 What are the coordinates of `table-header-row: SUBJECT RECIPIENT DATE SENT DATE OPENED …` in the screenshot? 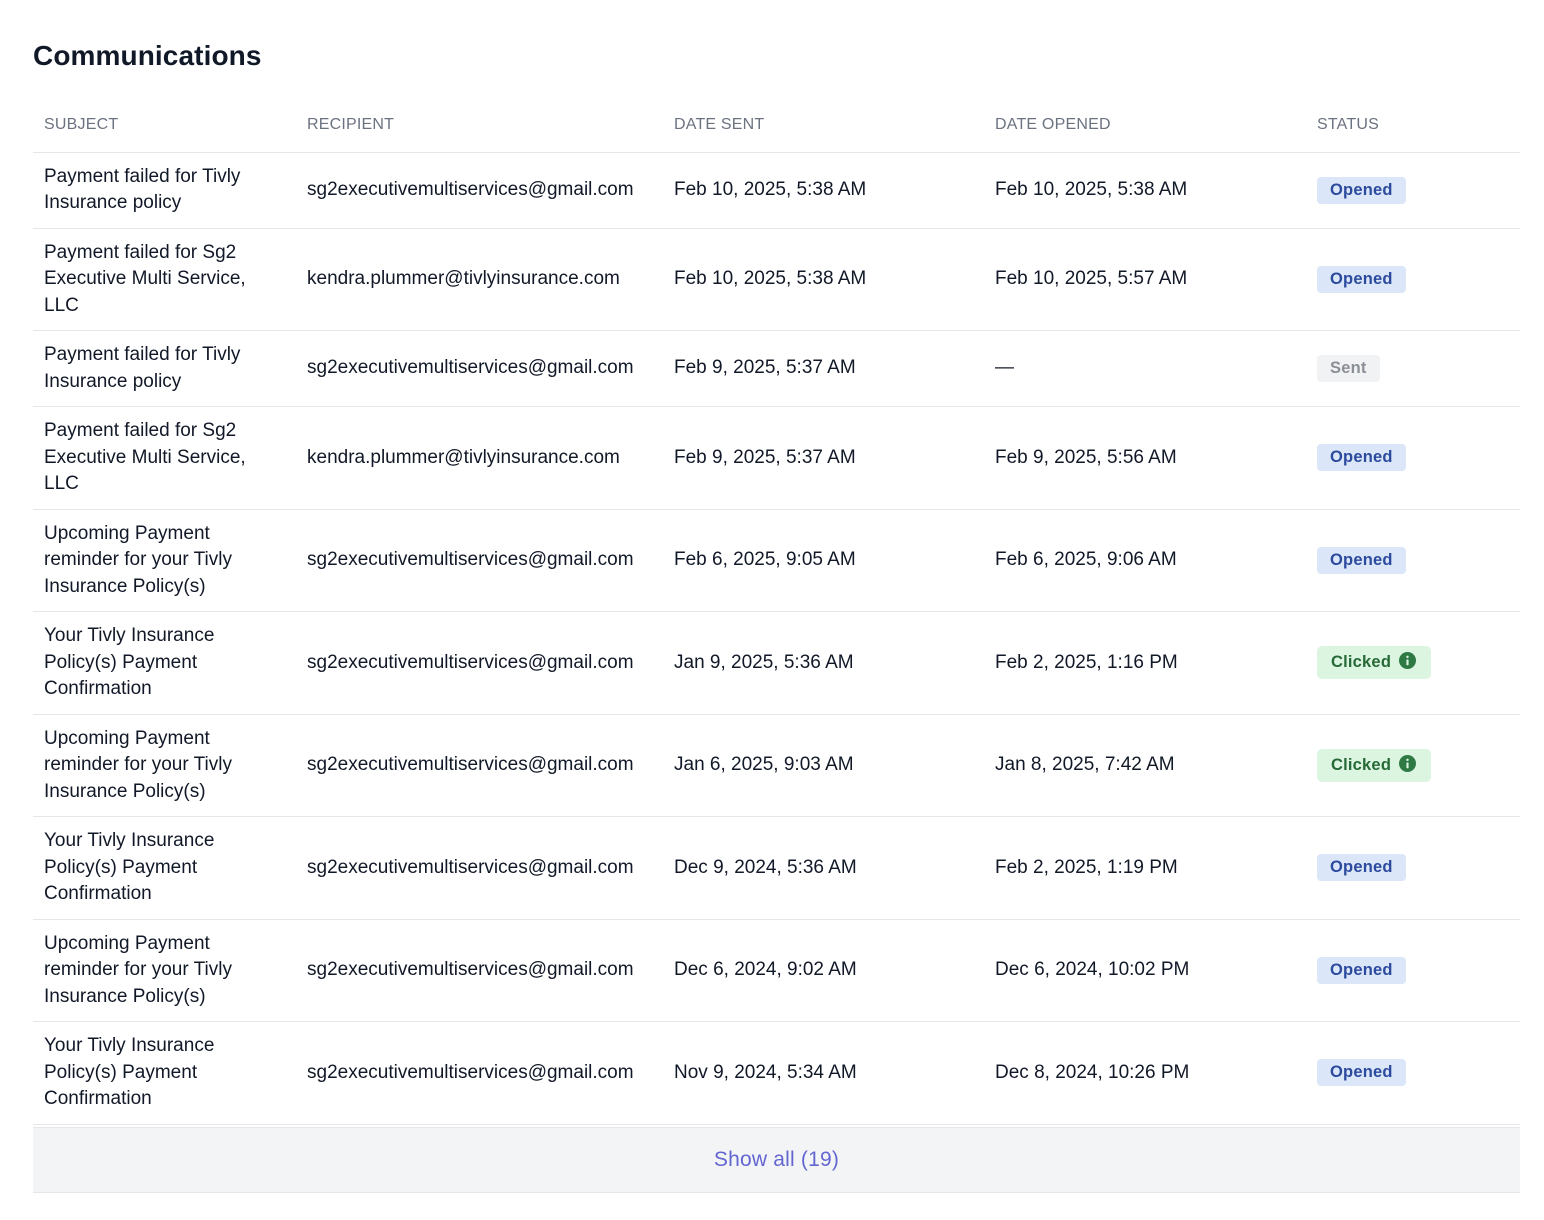 It's located at (776, 125).